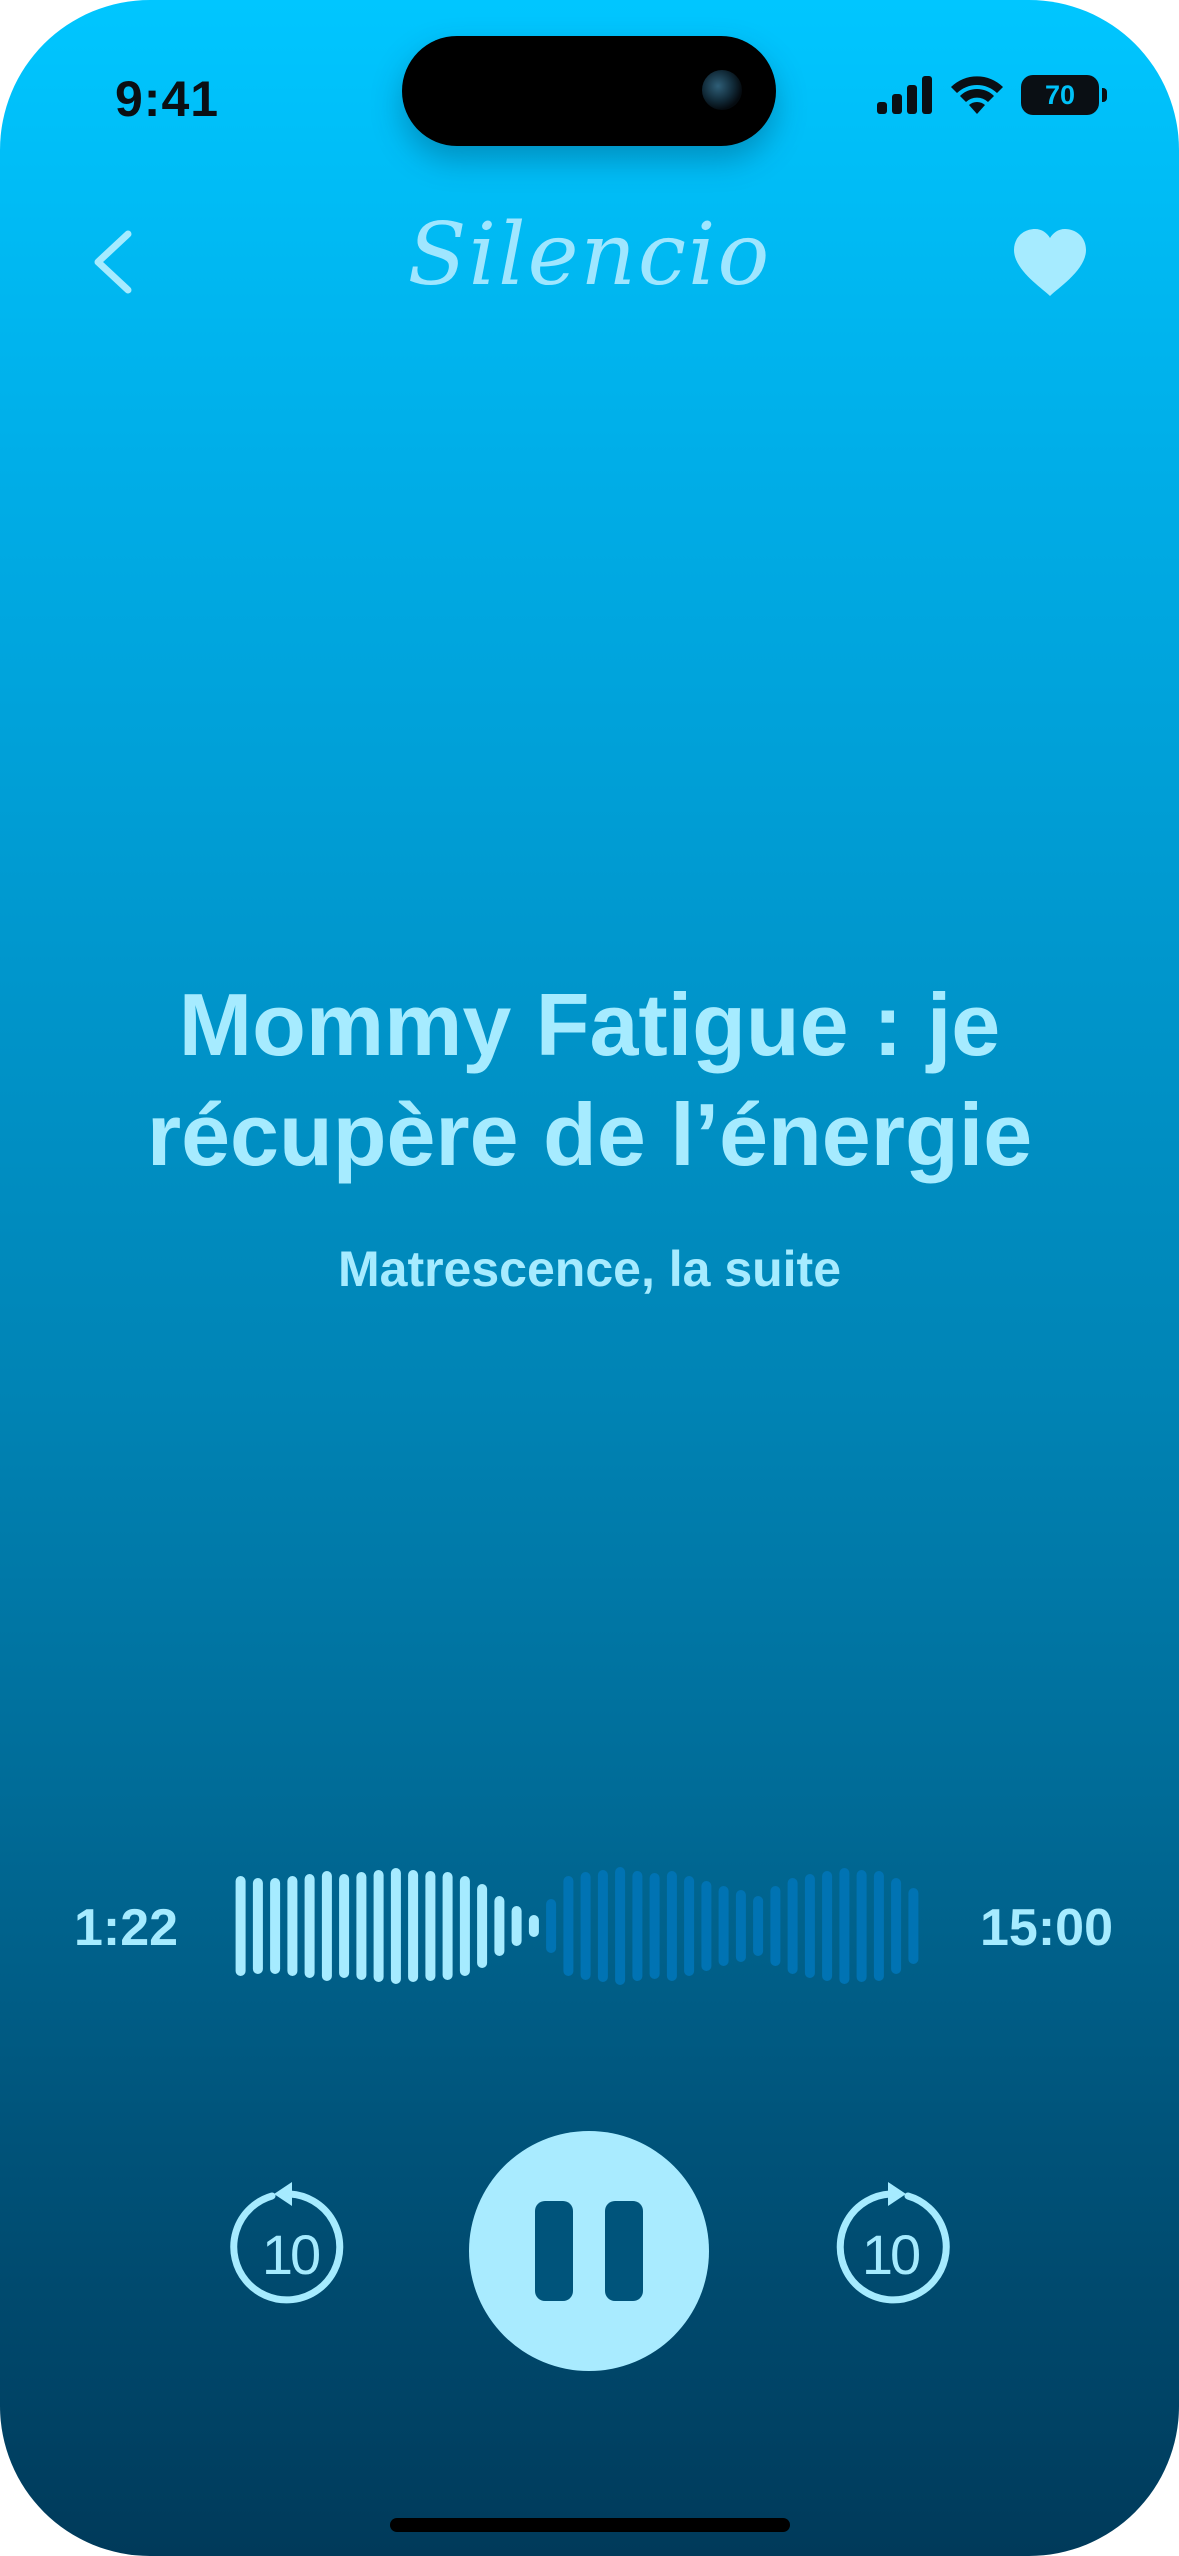  Describe the element at coordinates (1046, 1928) in the screenshot. I see `total-time: 15:00` at that location.